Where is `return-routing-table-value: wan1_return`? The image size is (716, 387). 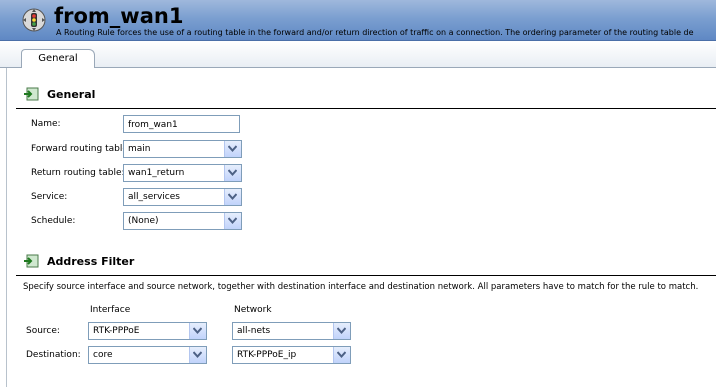 return-routing-table-value: wan1_return is located at coordinates (156, 173).